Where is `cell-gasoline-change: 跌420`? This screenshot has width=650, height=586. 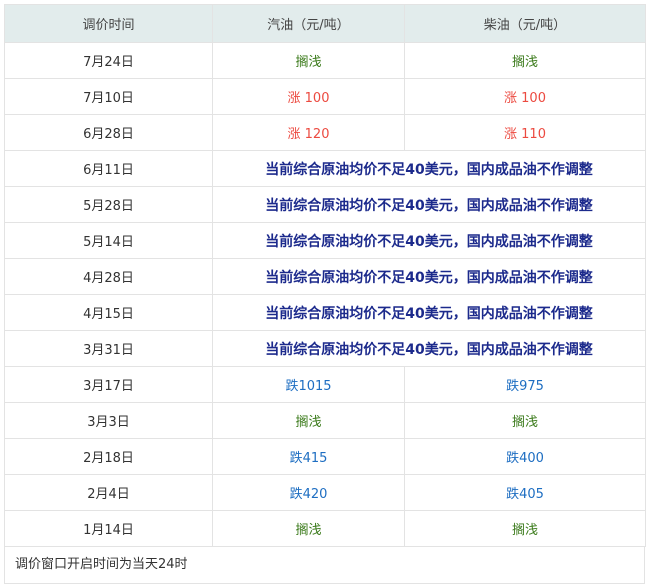 cell-gasoline-change: 跌420 is located at coordinates (308, 492).